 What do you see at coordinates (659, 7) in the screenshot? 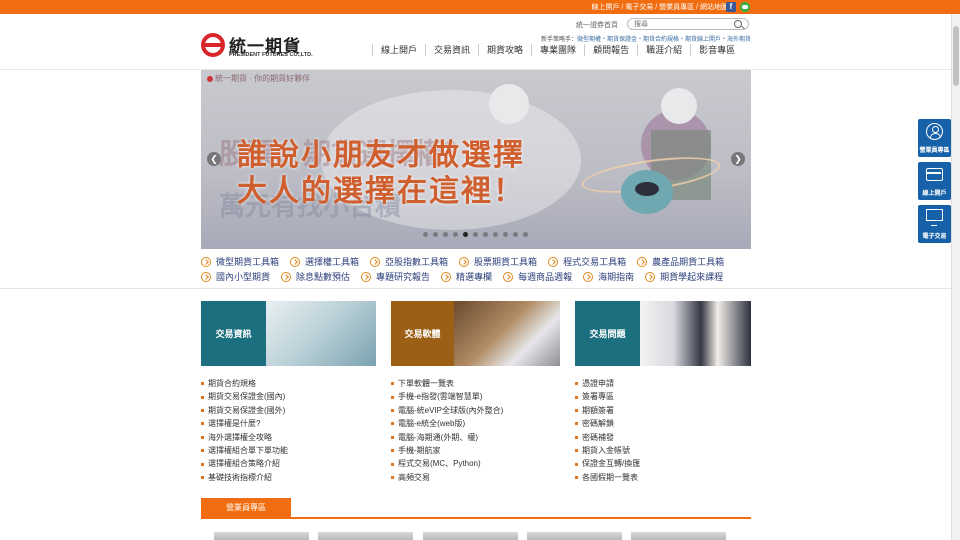
I see `top-links: 線上開戶 / 電子交易 / 營業員專區 / 網站地圖` at bounding box center [659, 7].